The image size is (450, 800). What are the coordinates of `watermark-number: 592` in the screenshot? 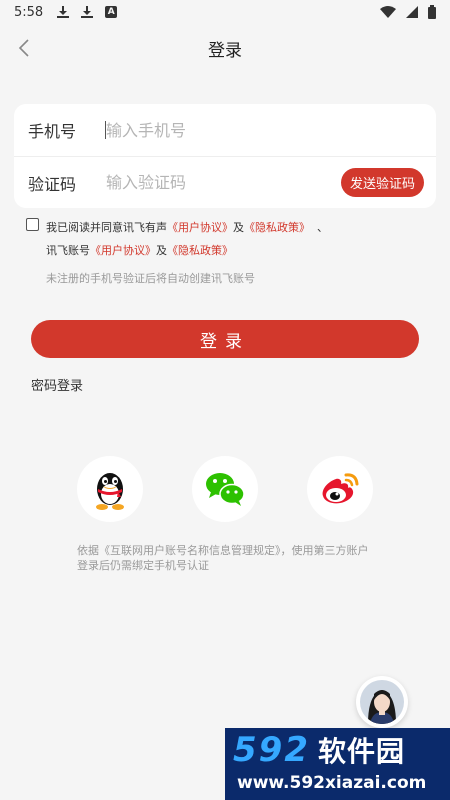 It's located at (271, 750).